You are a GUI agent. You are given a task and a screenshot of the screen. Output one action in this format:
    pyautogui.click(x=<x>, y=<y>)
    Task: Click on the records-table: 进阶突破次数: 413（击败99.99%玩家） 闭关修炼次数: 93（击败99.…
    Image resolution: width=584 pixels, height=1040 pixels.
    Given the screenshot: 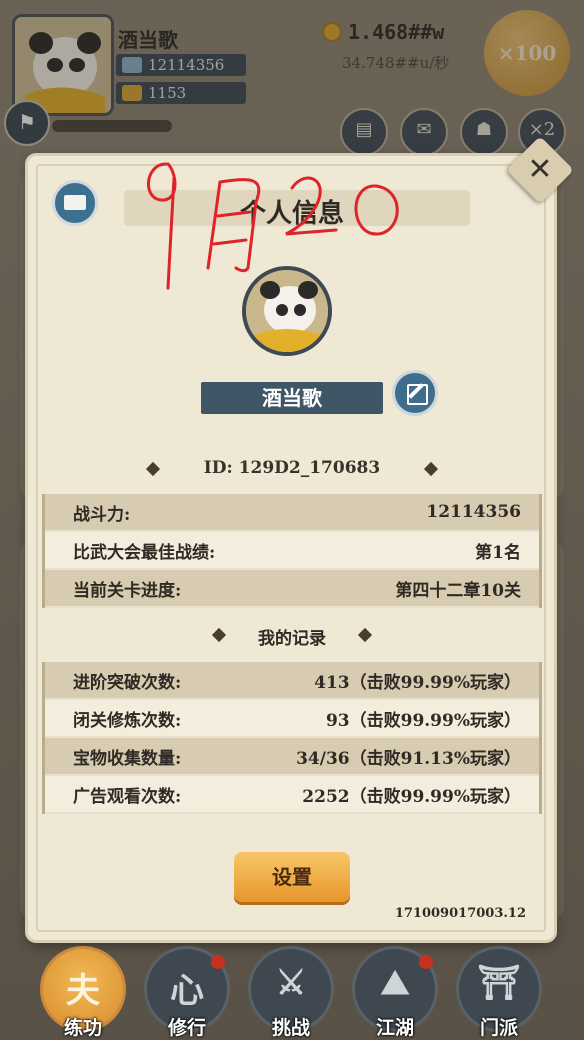 What is the action you would take?
    pyautogui.click(x=292, y=738)
    